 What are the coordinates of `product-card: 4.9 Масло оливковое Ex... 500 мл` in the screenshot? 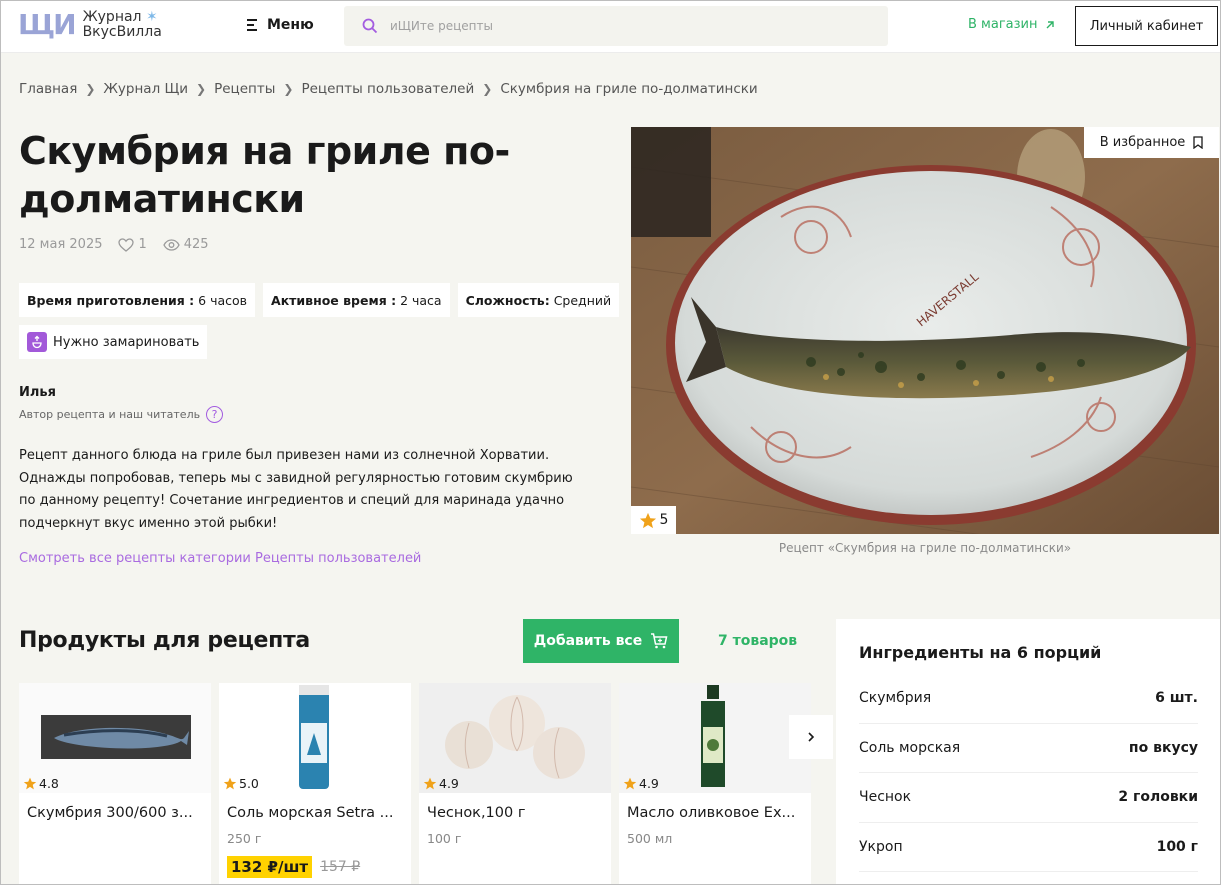 It's located at (715, 783).